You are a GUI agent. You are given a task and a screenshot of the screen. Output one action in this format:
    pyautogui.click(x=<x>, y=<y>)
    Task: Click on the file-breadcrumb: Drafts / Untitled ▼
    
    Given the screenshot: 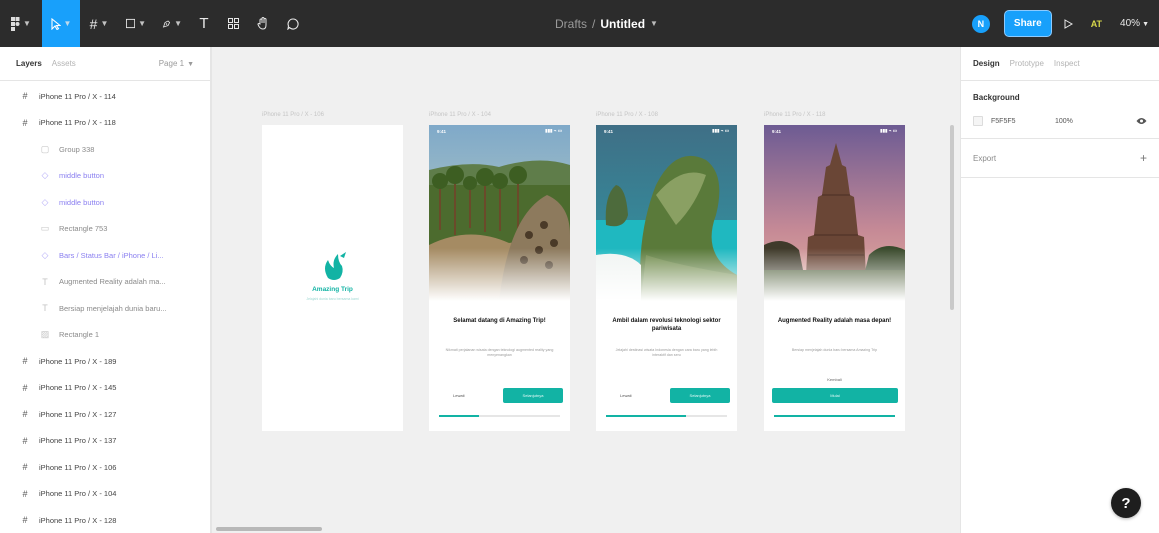 What is the action you would take?
    pyautogui.click(x=606, y=23)
    